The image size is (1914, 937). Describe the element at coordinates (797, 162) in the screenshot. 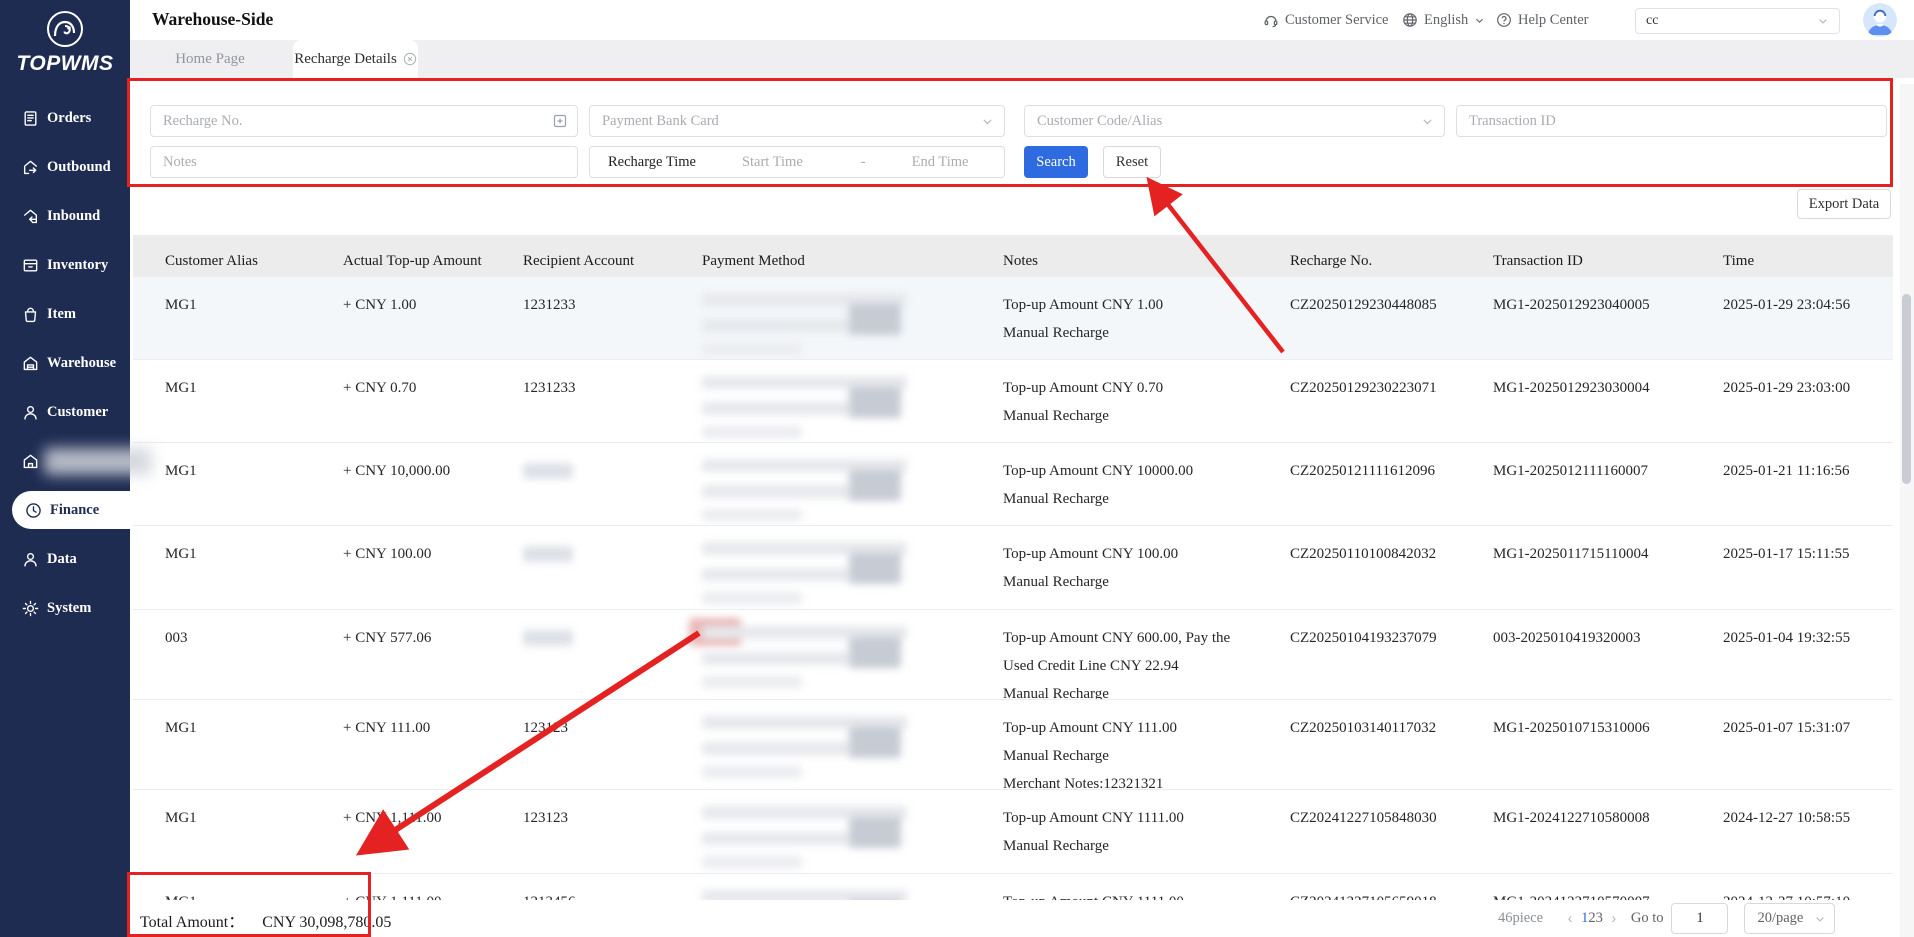

I see `recharge-time-range-picker: Recharge Time Start Time - End Time` at that location.